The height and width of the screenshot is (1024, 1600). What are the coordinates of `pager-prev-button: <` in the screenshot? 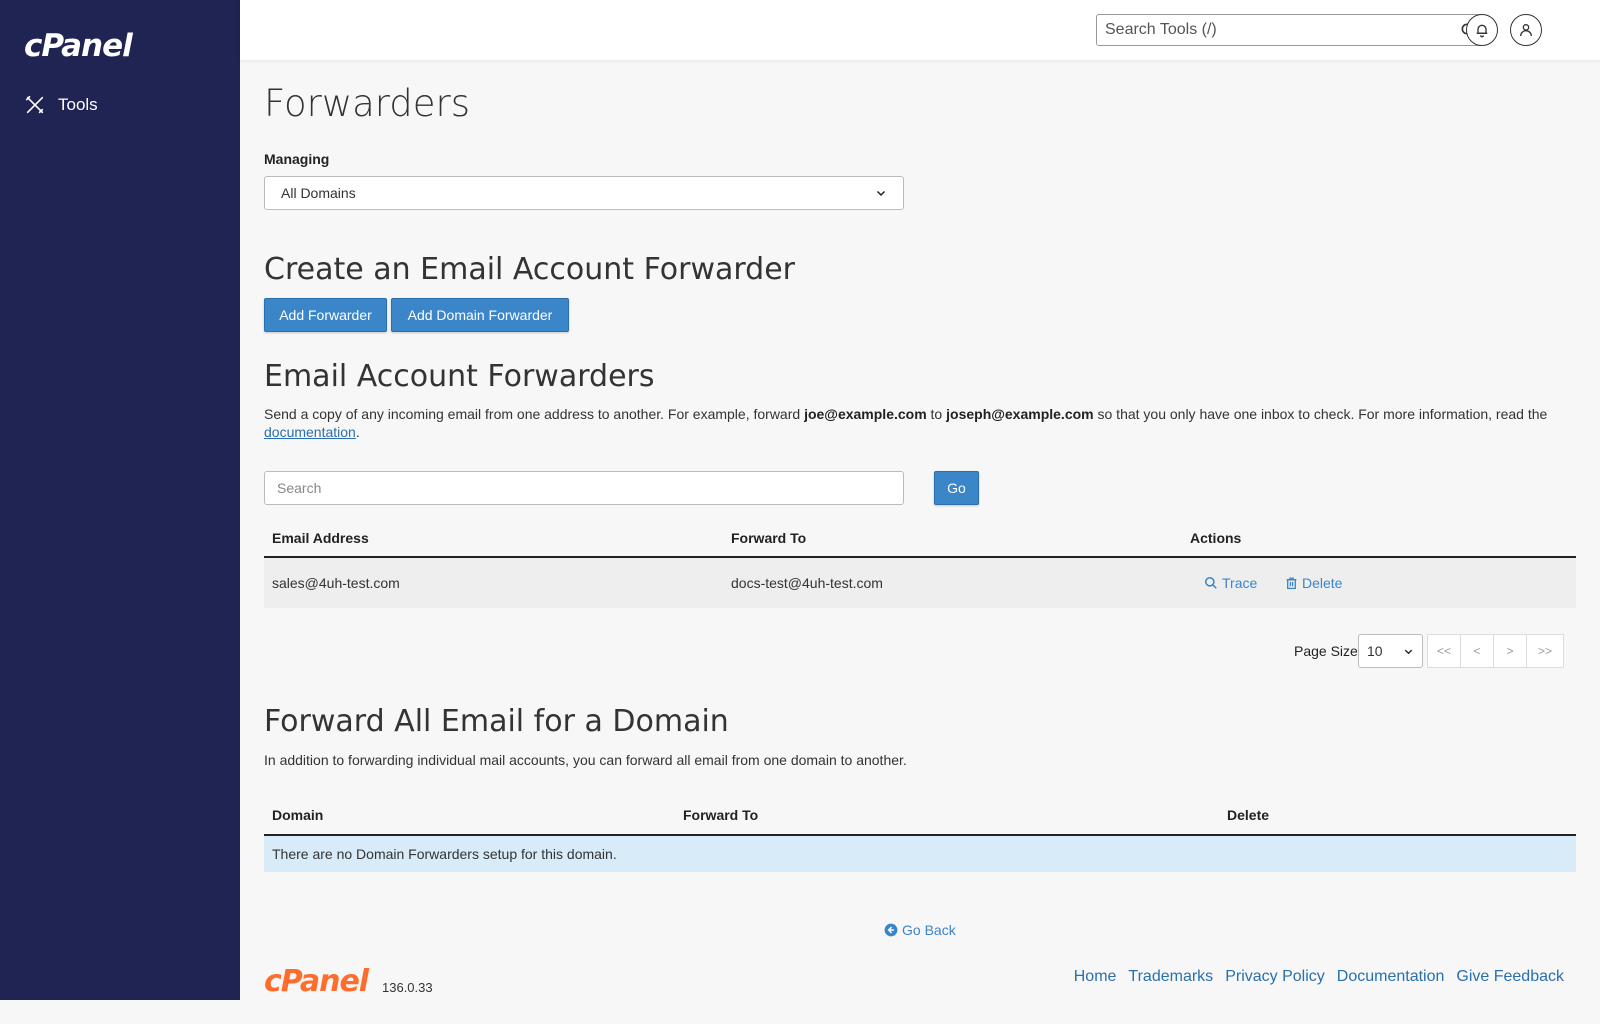 It's located at (1477, 651).